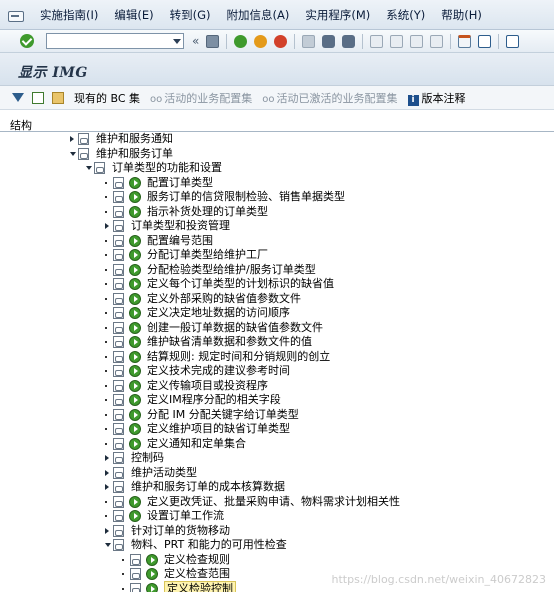 This screenshot has height=592, width=554. I want to click on tree-node: 定义每个订单类型的计划标识的缺省值, so click(277, 284).